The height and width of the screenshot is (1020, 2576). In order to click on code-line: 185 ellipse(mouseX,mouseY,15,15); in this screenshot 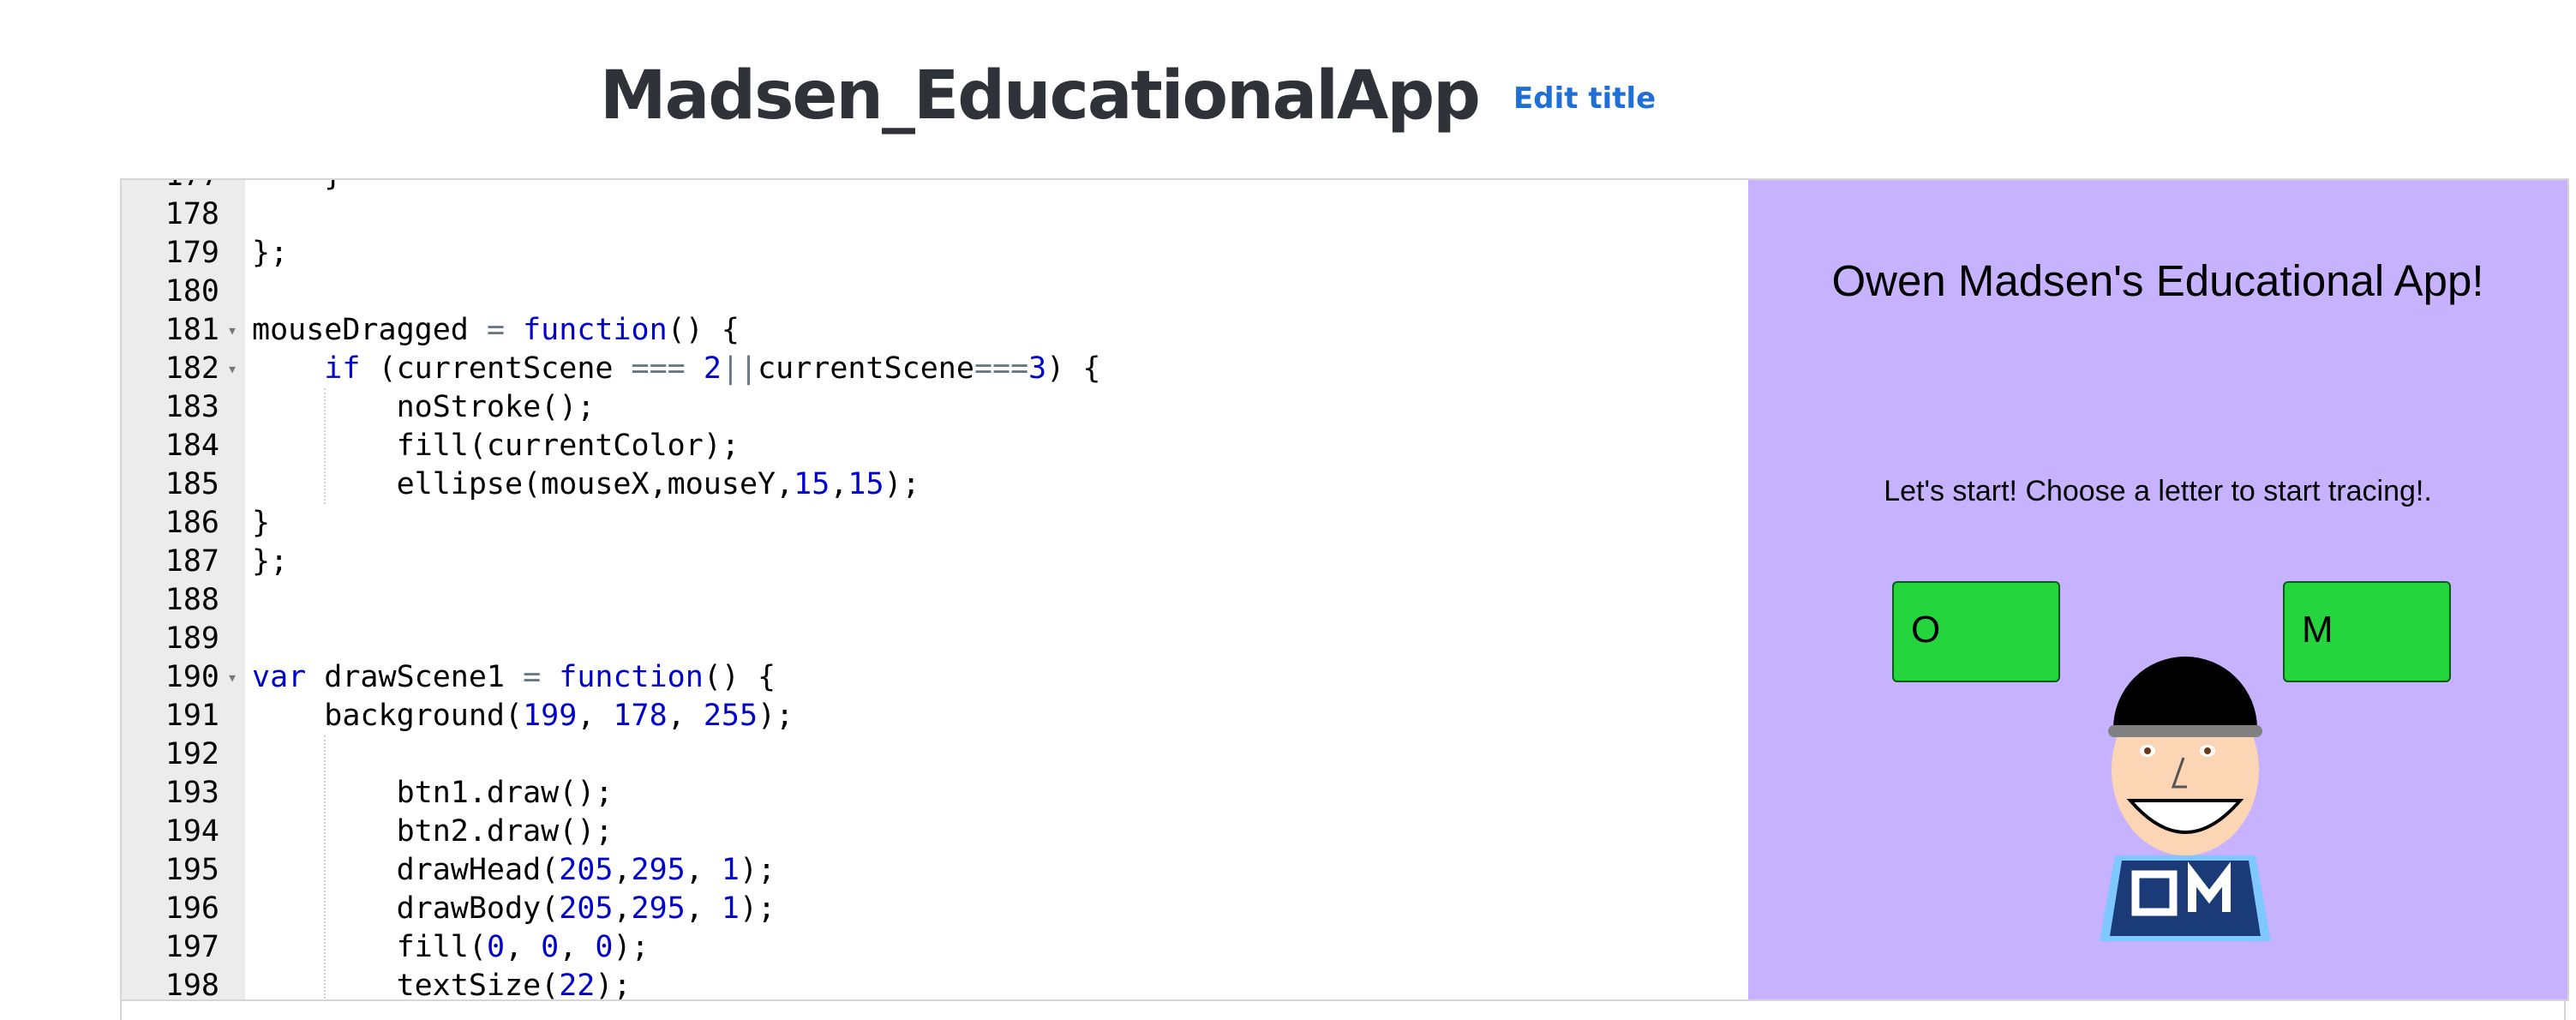, I will do `click(934, 484)`.